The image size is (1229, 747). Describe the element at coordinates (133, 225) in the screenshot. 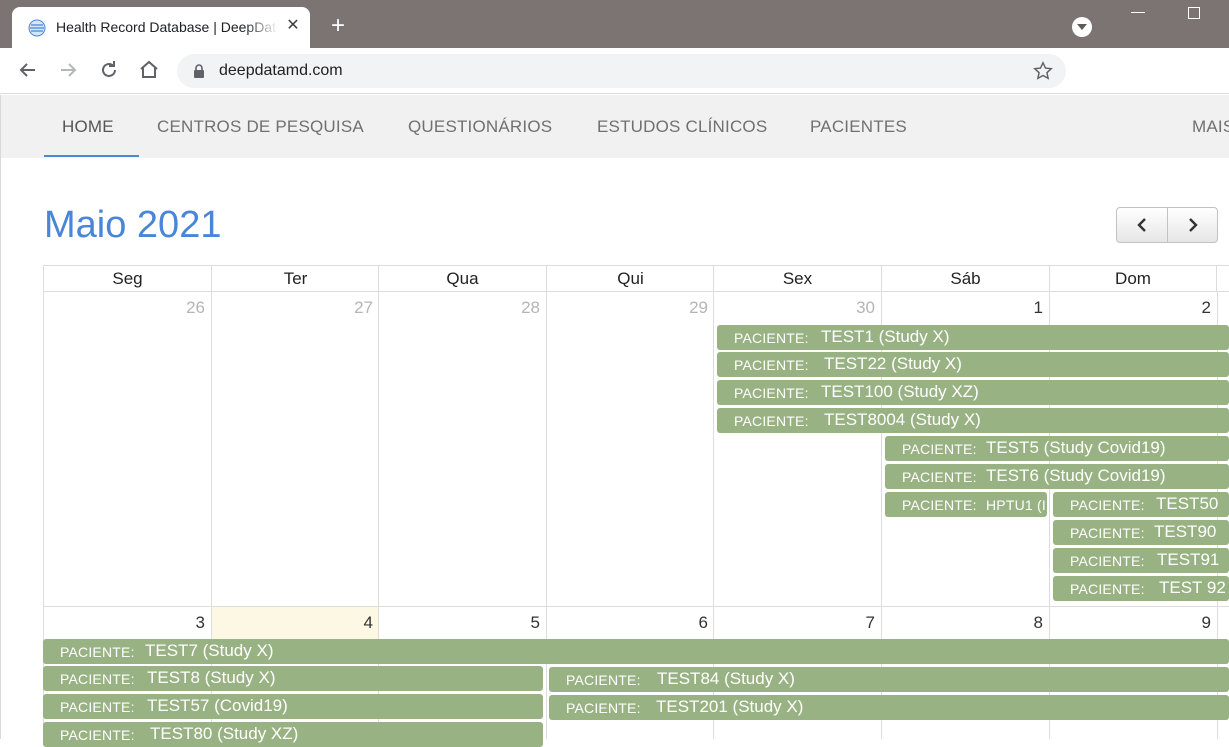

I see `calendar-title: Maio 2021` at that location.